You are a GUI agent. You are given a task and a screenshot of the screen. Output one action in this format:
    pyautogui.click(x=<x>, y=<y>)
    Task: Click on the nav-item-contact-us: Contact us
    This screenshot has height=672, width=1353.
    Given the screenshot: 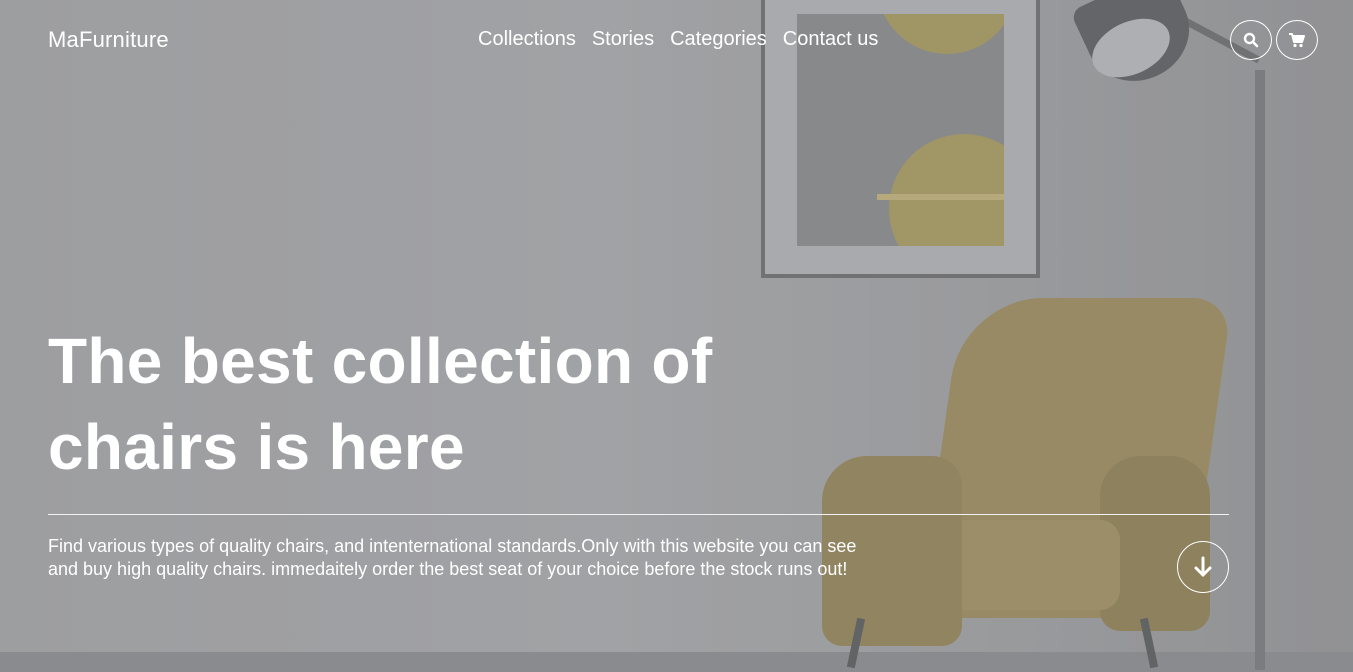 What is the action you would take?
    pyautogui.click(x=831, y=39)
    